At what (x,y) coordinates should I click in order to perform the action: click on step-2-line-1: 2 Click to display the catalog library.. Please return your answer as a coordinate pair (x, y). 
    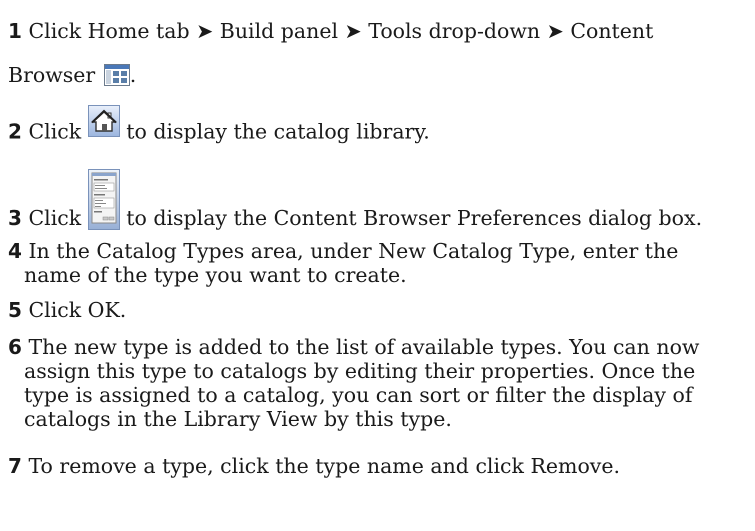
    Looking at the image, I should click on (219, 127).